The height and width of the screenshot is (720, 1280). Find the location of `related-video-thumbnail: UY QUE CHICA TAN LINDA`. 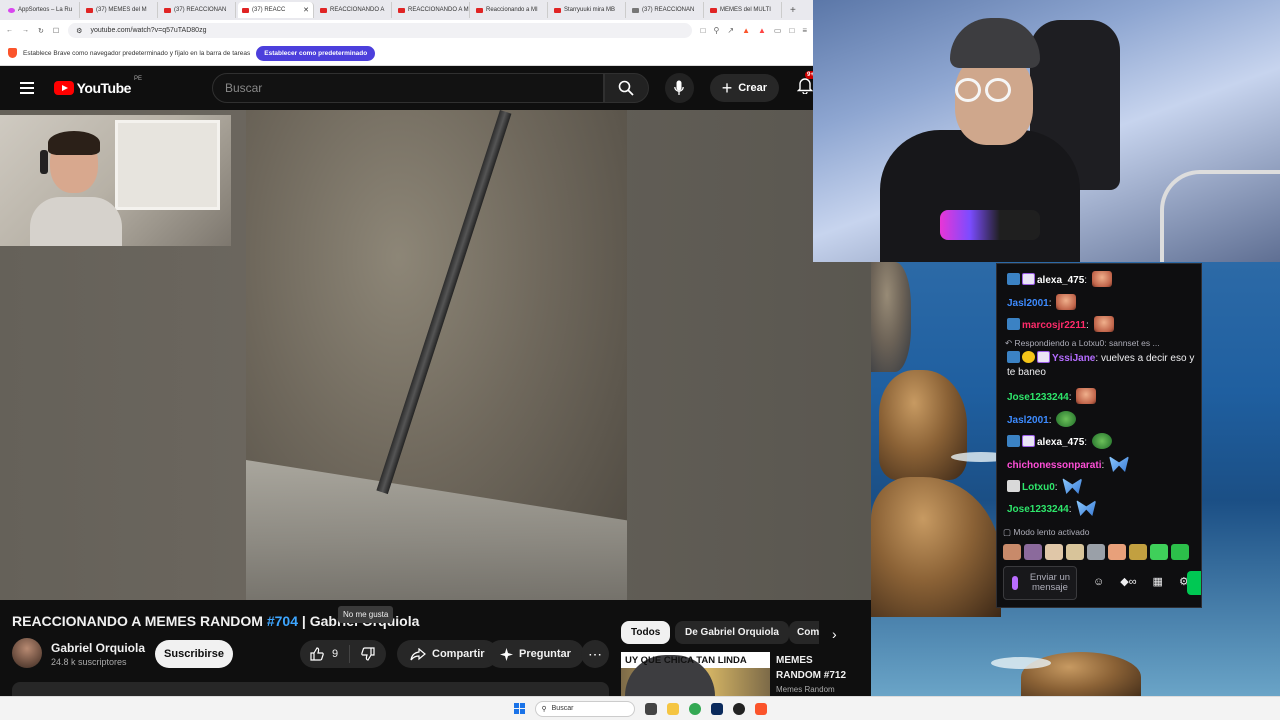

related-video-thumbnail: UY QUE CHICA TAN LINDA is located at coordinates (695, 674).